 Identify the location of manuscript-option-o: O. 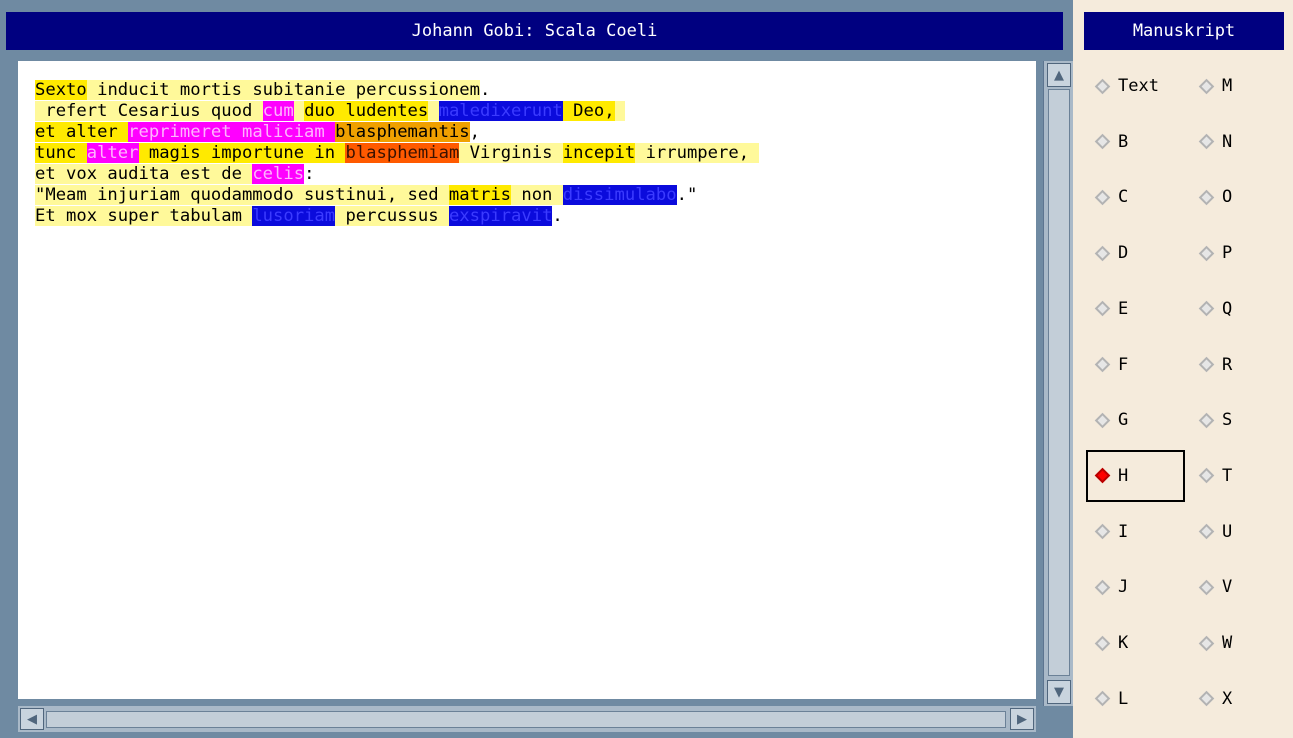
(1212, 197).